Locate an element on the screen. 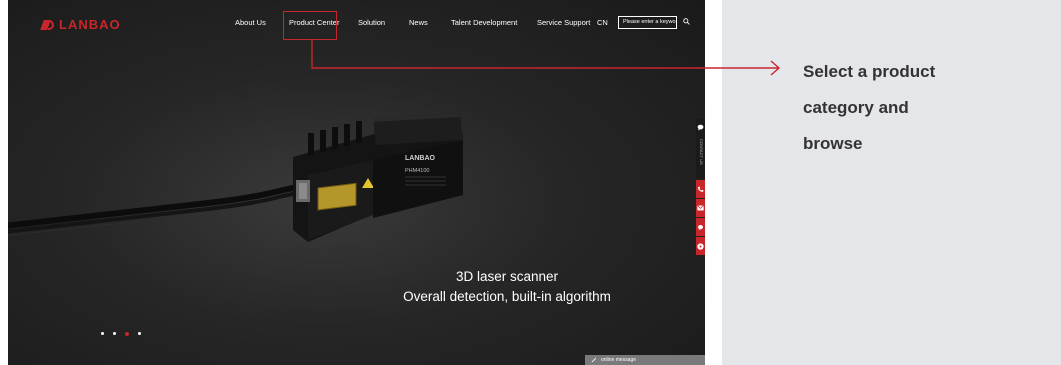 The image size is (1061, 365). search-icon is located at coordinates (686, 21).